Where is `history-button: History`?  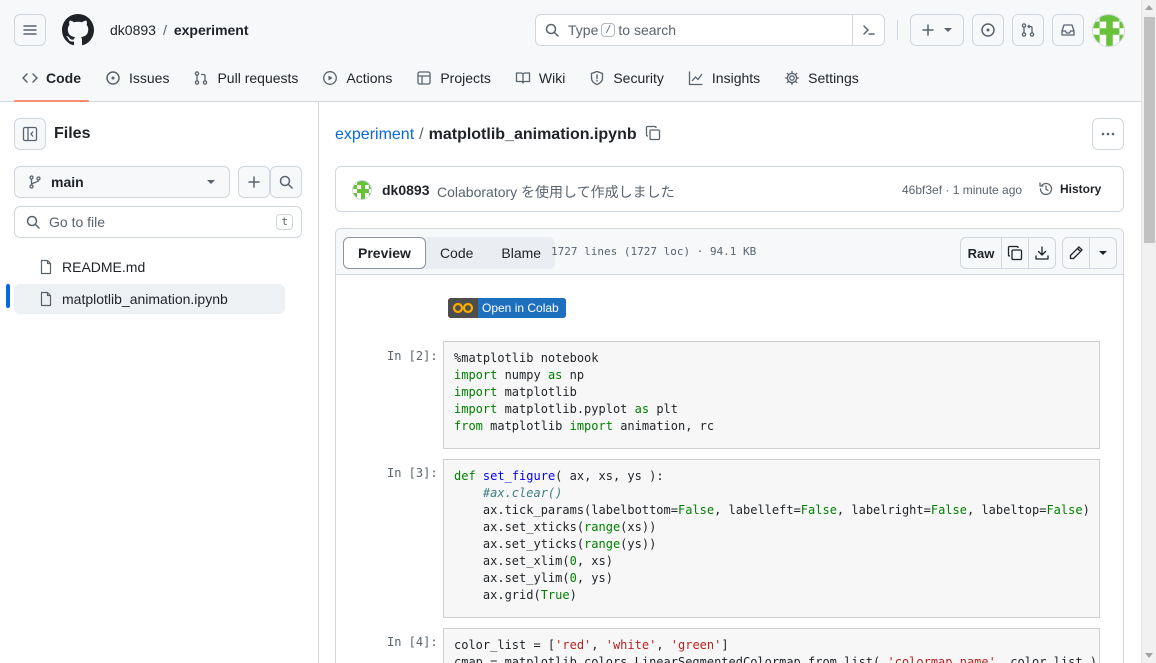
history-button: History is located at coordinates (1069, 189).